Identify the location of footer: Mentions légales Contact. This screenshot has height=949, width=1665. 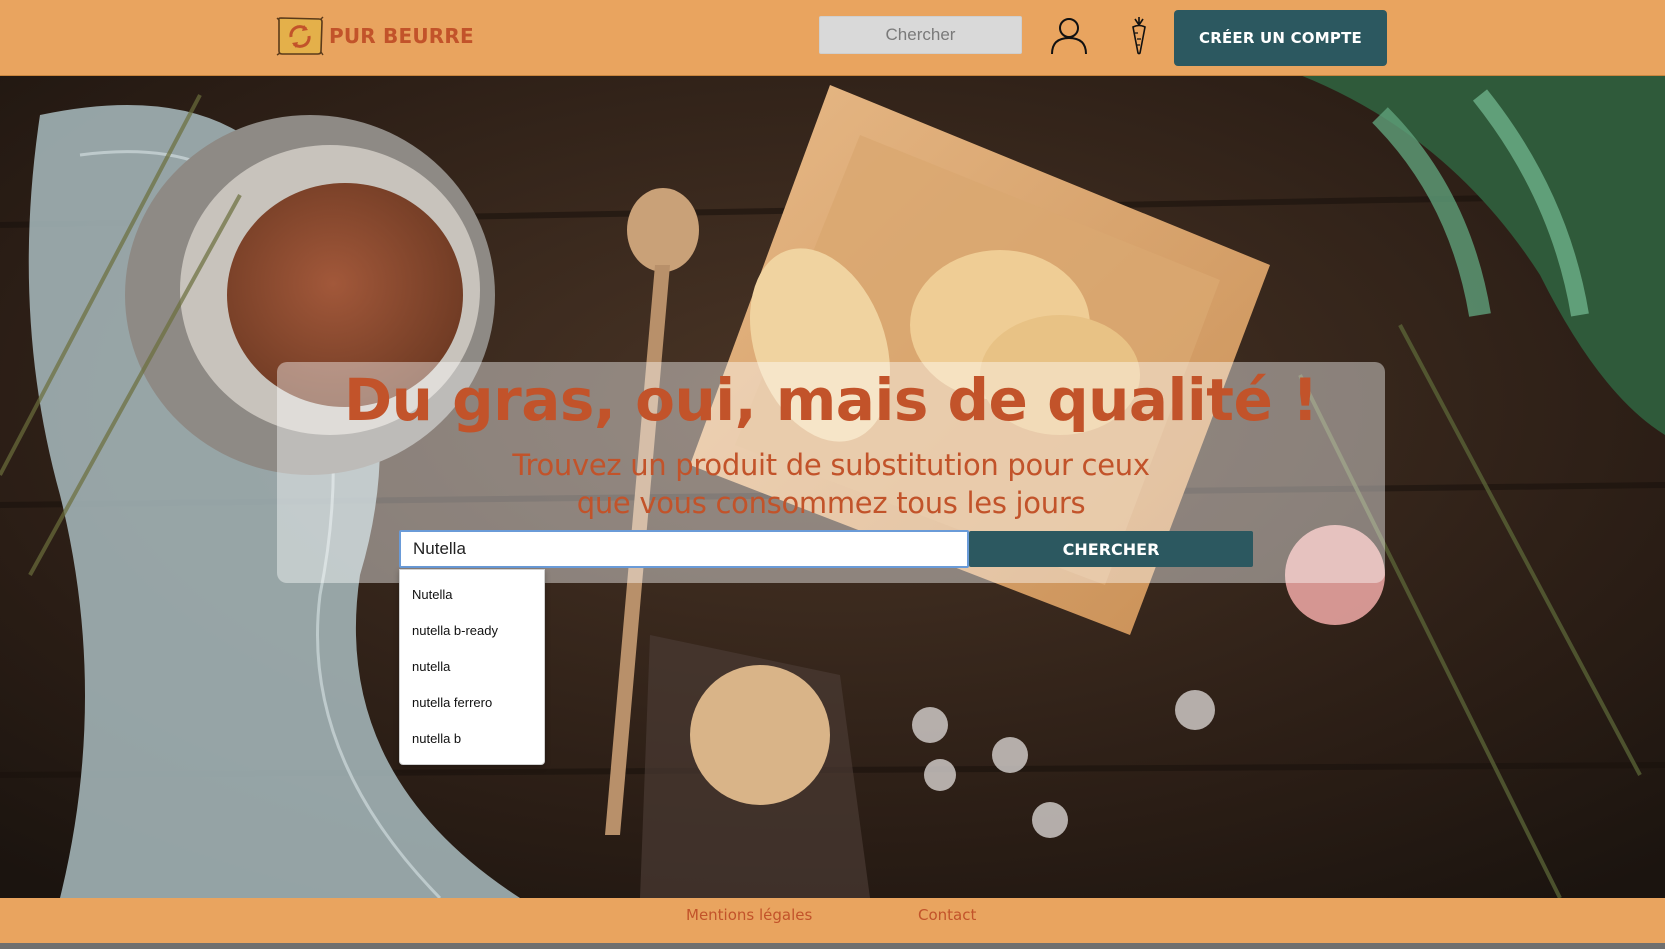
(832, 923).